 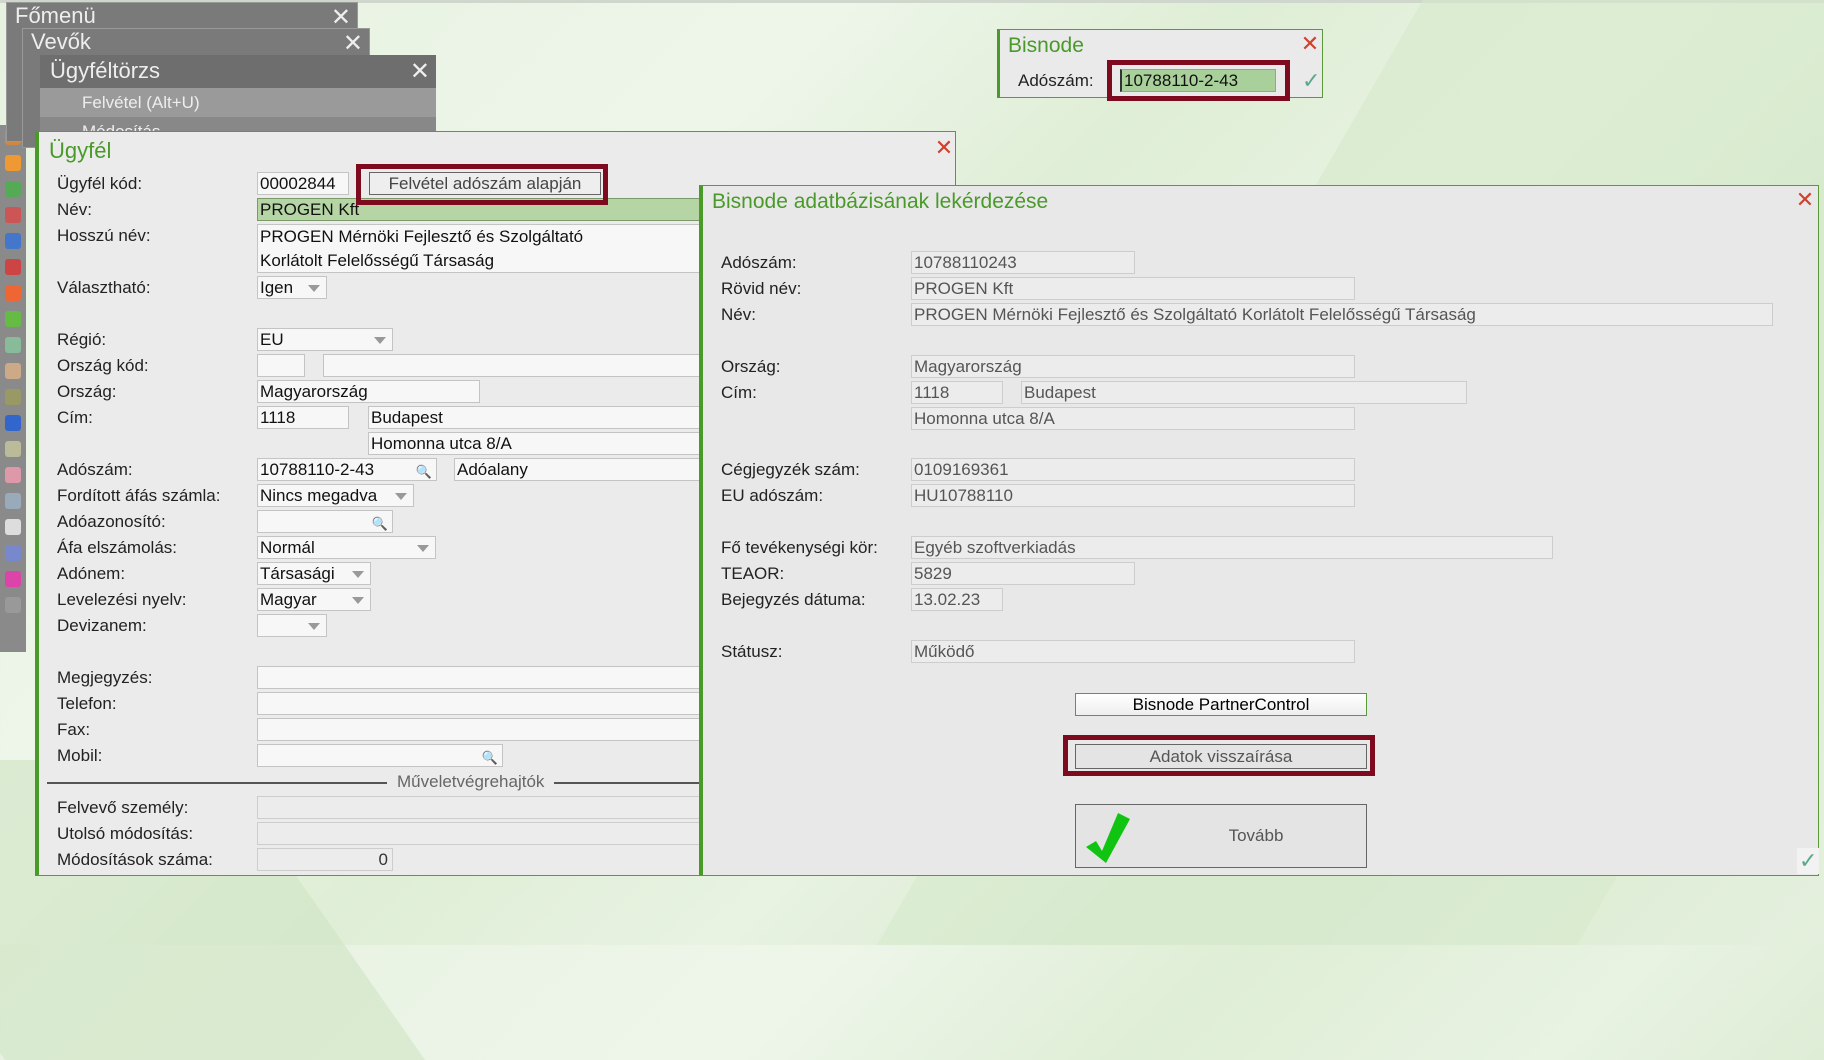 I want to click on chart-icon, so click(x=13, y=319).